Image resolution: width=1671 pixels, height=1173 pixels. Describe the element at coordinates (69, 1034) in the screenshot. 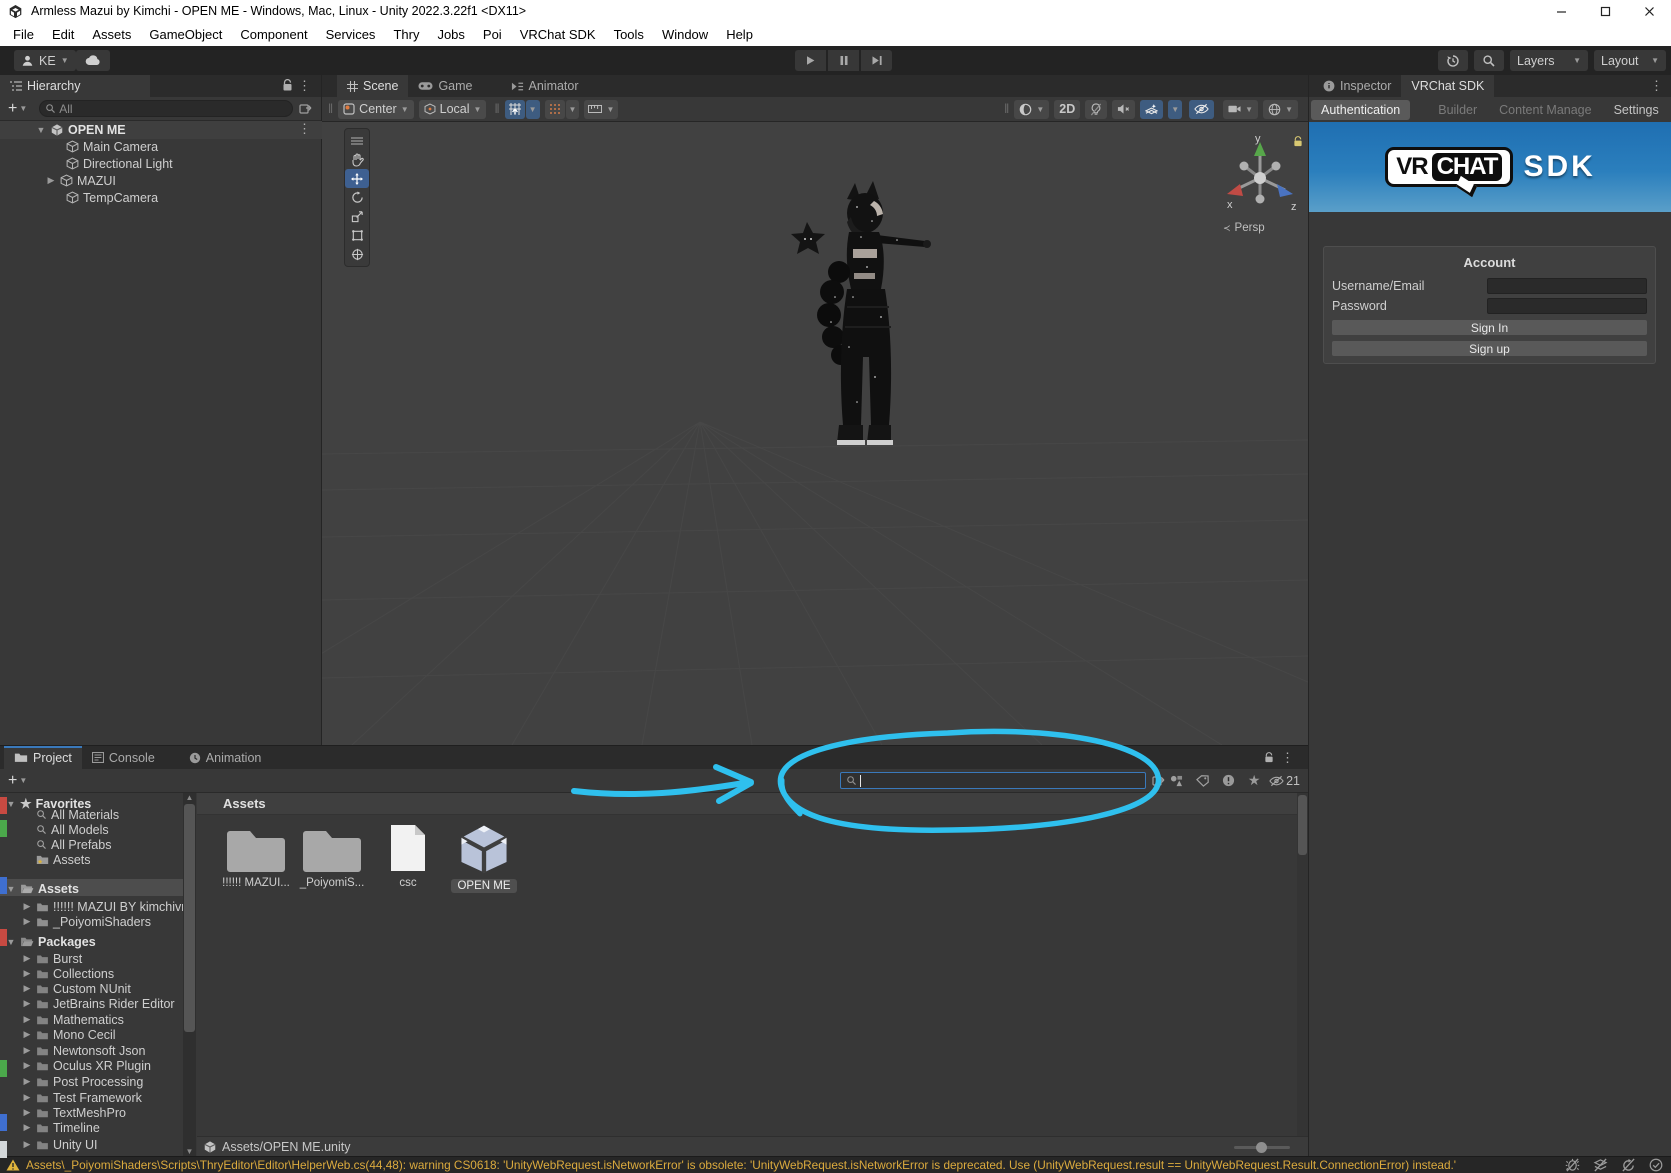

I see `package-item: ▶ Mono Cecil` at that location.